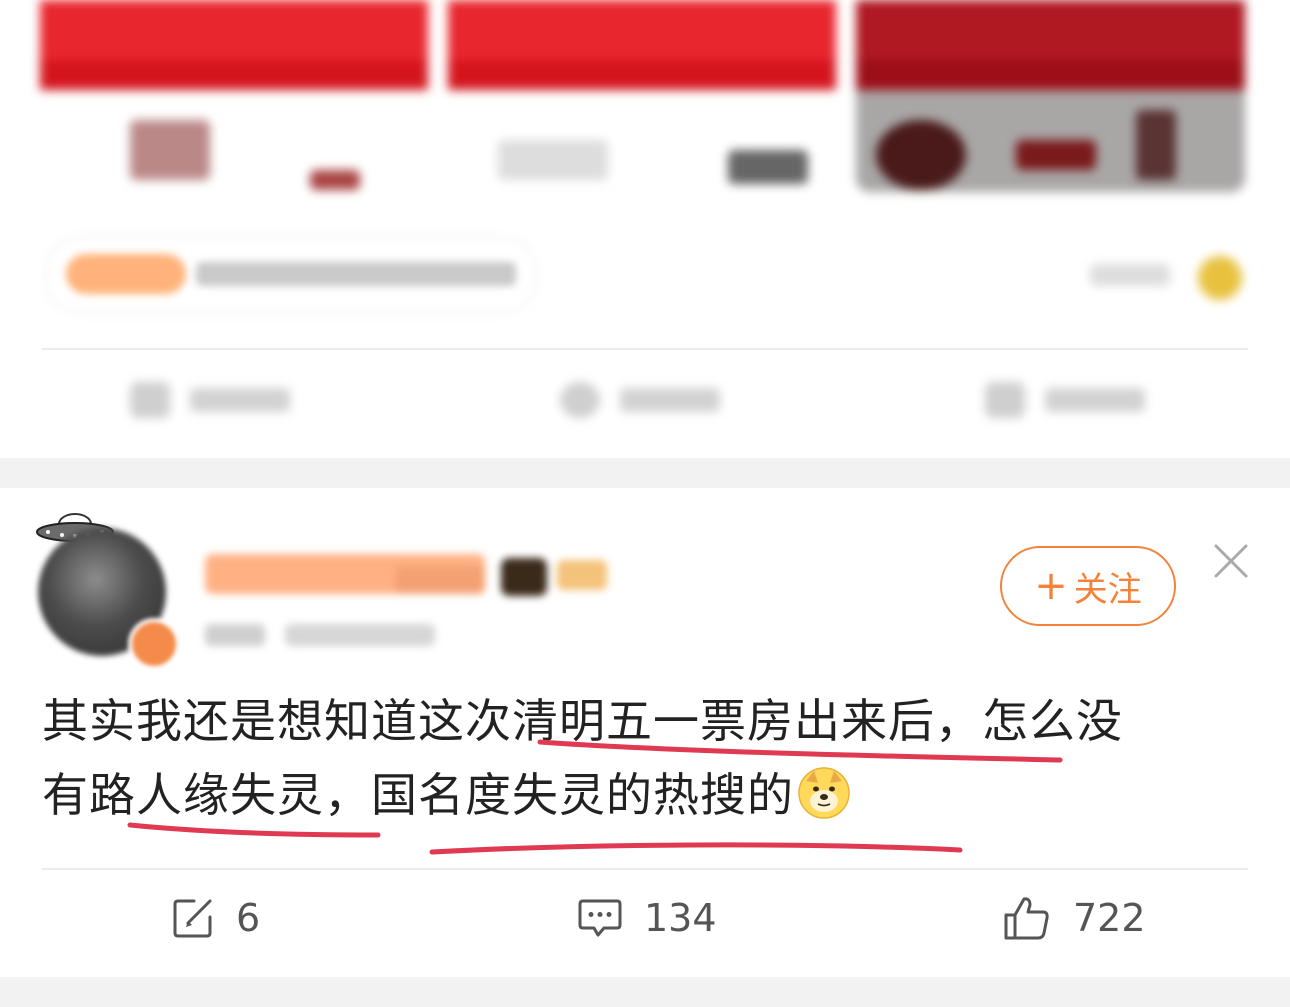  What do you see at coordinates (824, 793) in the screenshot?
I see `doge-emoji-icon` at bounding box center [824, 793].